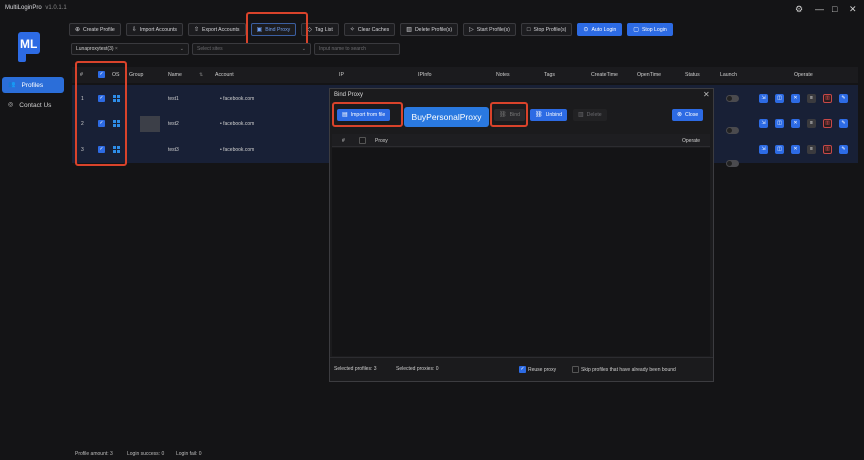  What do you see at coordinates (349, 95) in the screenshot?
I see `dialog-title: Bind Proxy` at bounding box center [349, 95].